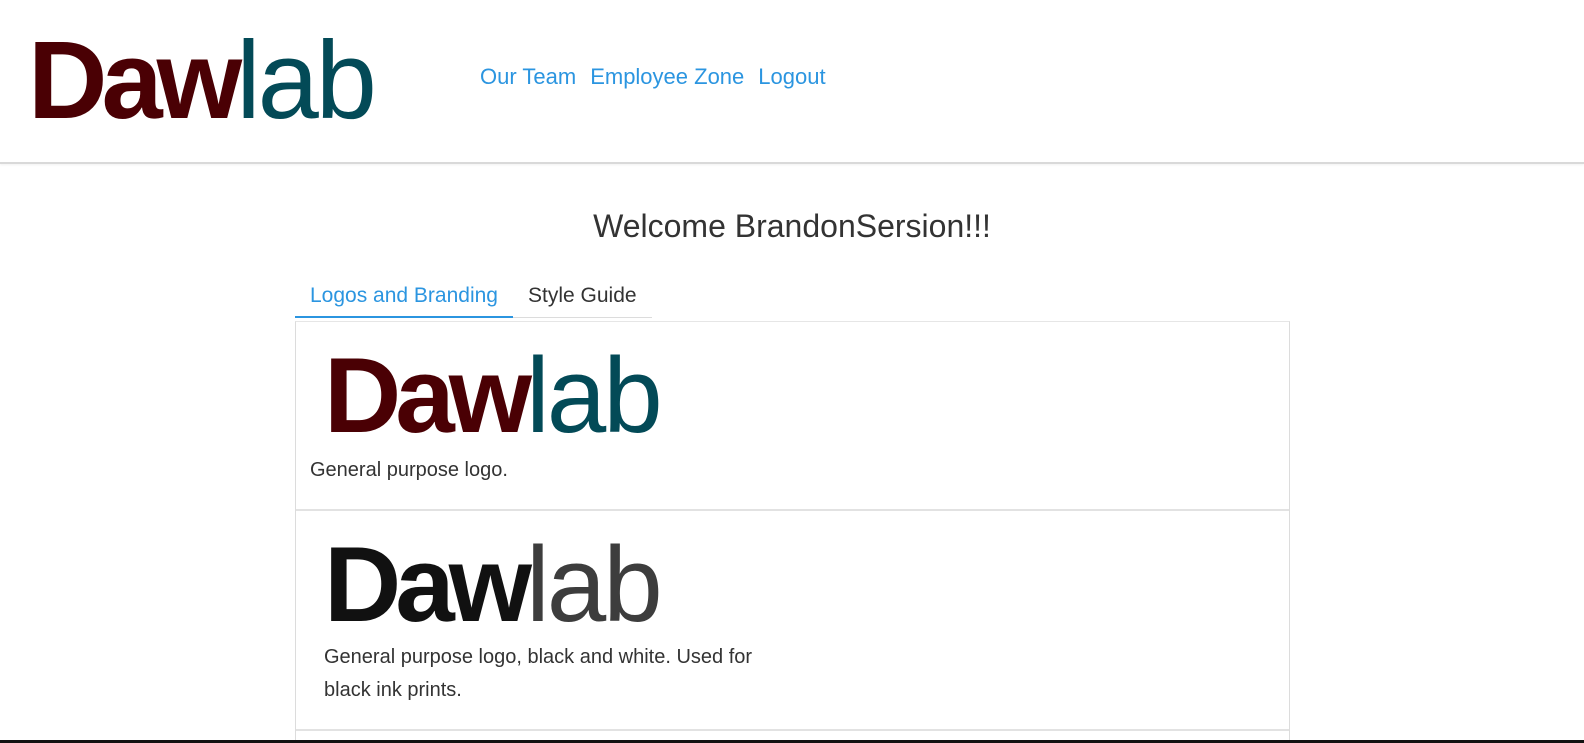  What do you see at coordinates (409, 470) in the screenshot?
I see `logo-caption: General purpose logo.` at bounding box center [409, 470].